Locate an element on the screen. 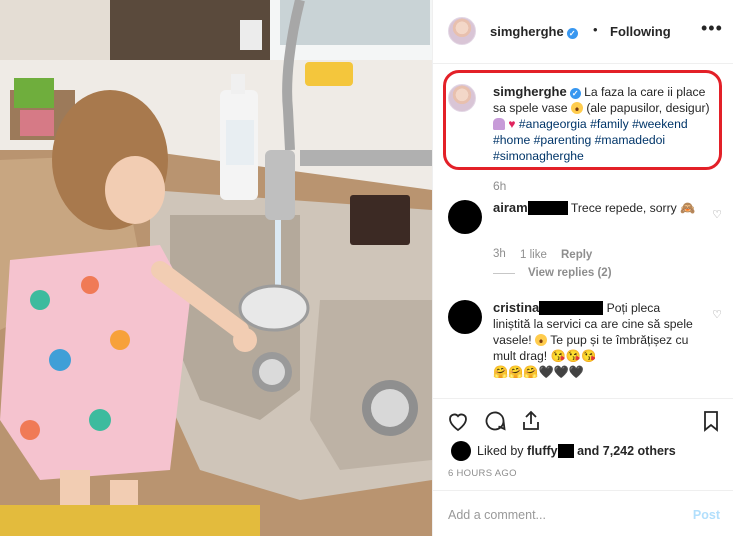 Image resolution: width=733 pixels, height=536 pixels. like-heart-icon is located at coordinates (458, 421).